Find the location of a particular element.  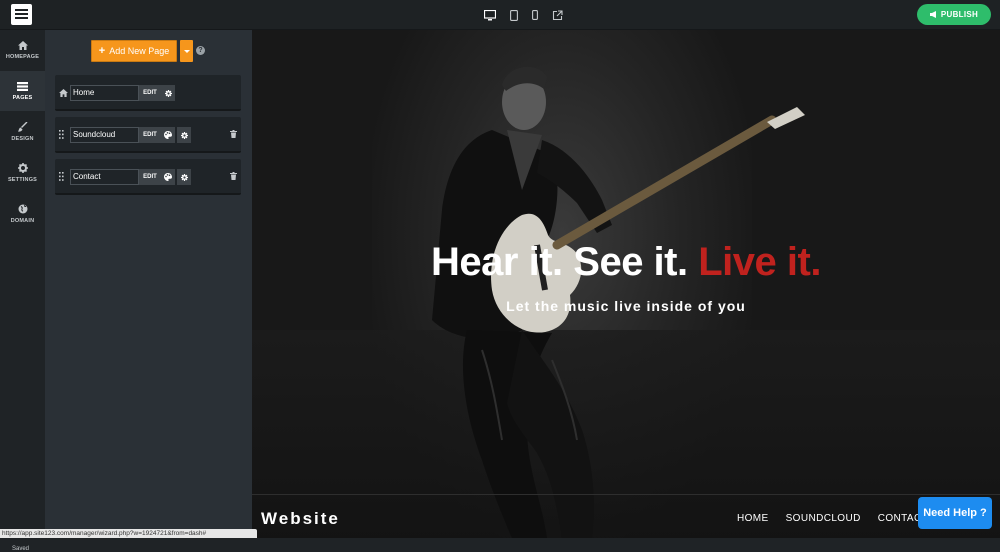

brush-icon is located at coordinates (22, 127).